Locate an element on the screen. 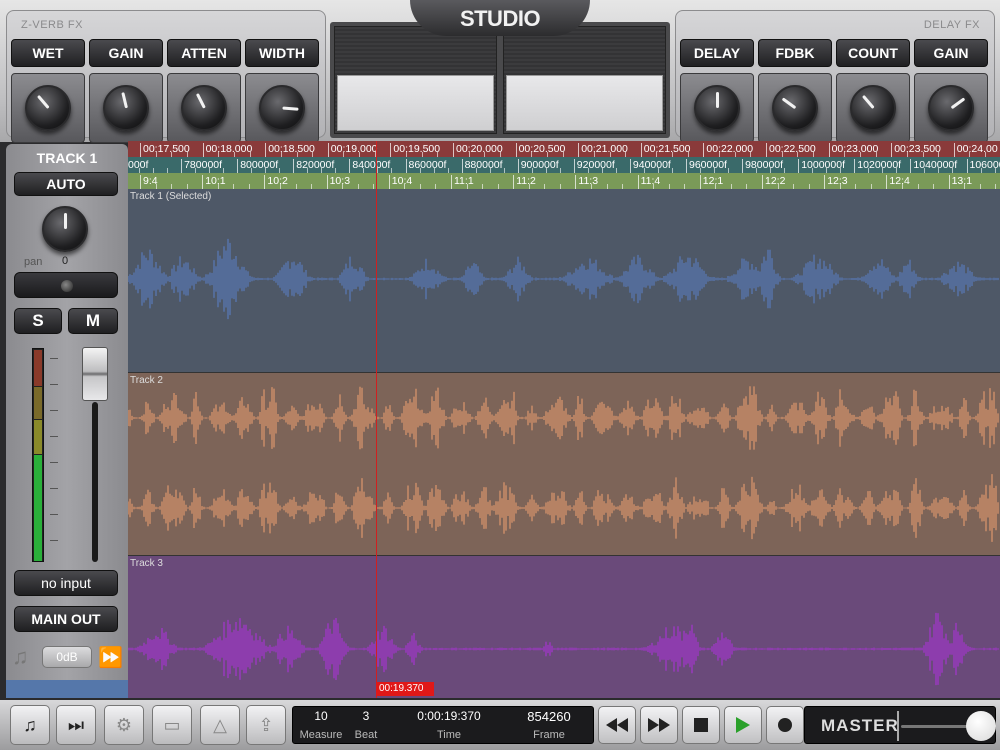  frame-ruler-label: 1020000f is located at coordinates (877, 166).